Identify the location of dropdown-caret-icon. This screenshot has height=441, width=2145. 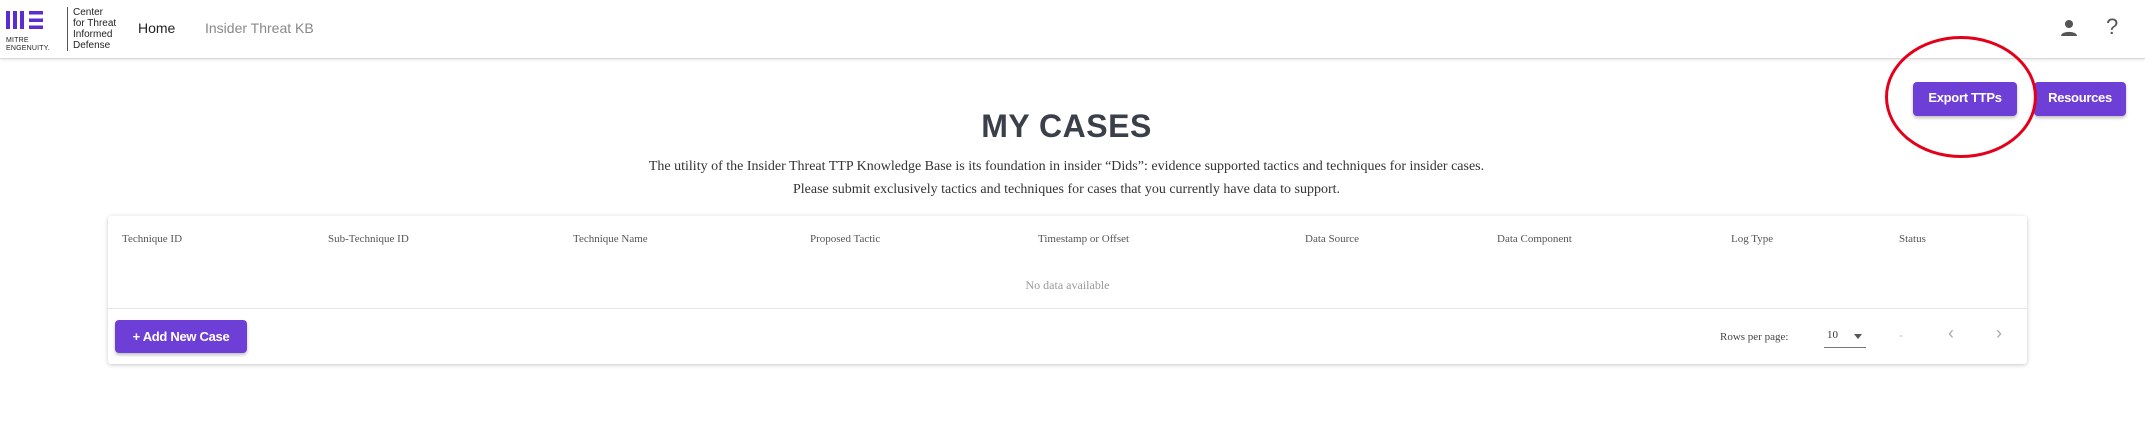
(1858, 336).